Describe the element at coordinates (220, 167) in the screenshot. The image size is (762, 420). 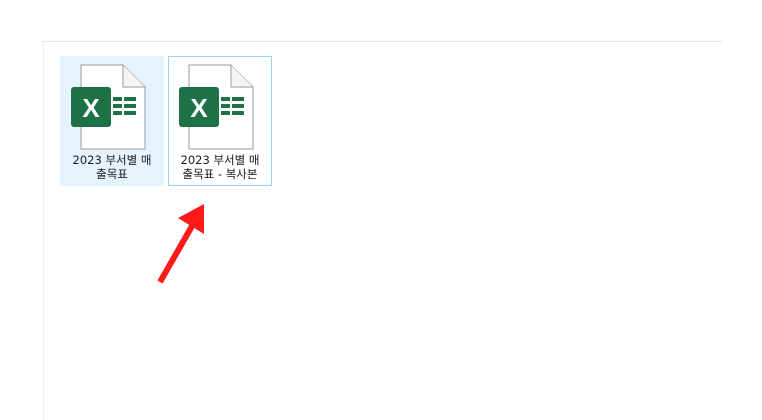
I see `file-name: 2023 부서별 매 출목표 - 복사본` at that location.